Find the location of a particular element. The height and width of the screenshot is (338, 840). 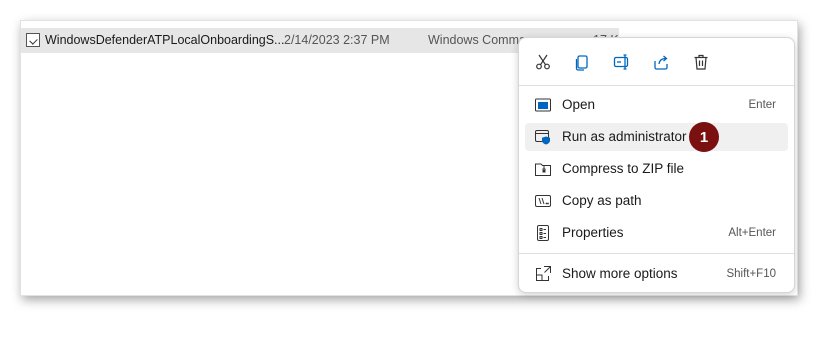

menu-item-label: Compress to ZIP file is located at coordinates (623, 168).